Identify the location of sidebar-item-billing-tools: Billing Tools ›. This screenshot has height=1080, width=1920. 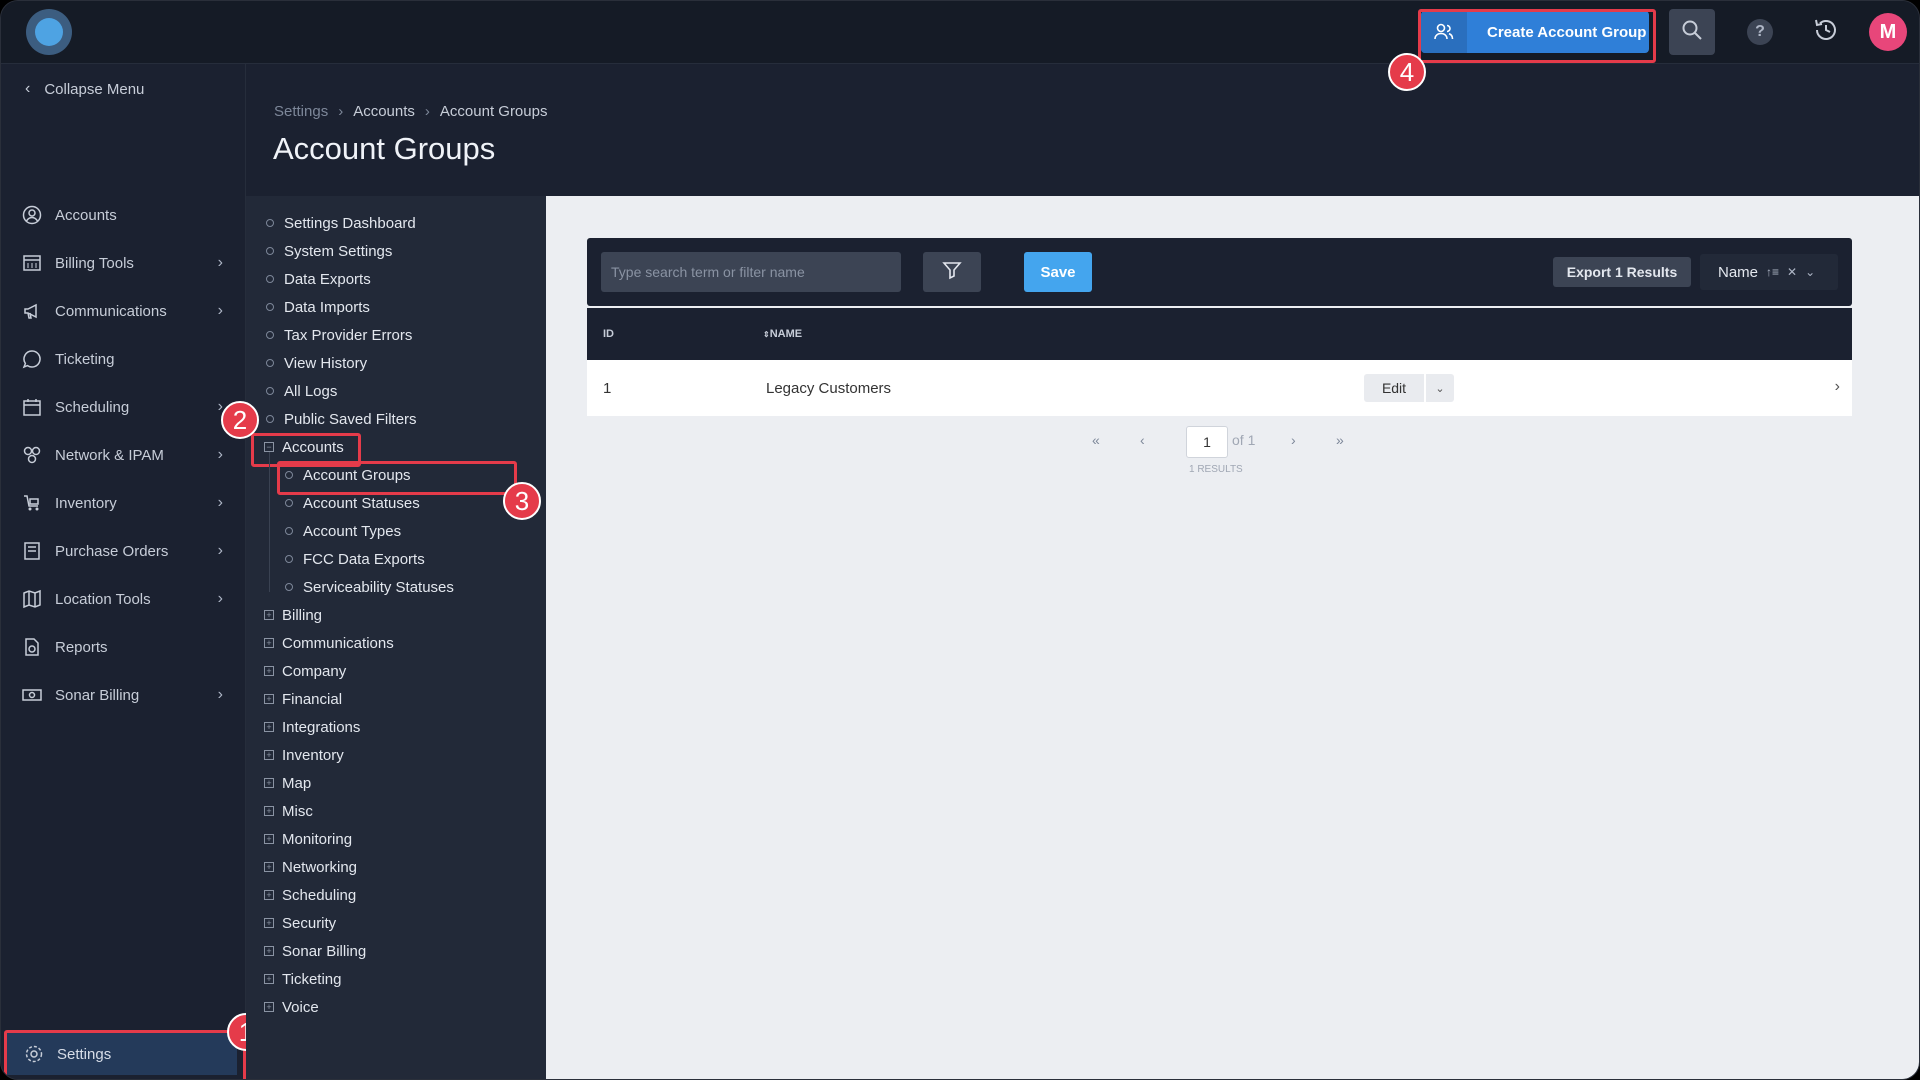
(126, 263).